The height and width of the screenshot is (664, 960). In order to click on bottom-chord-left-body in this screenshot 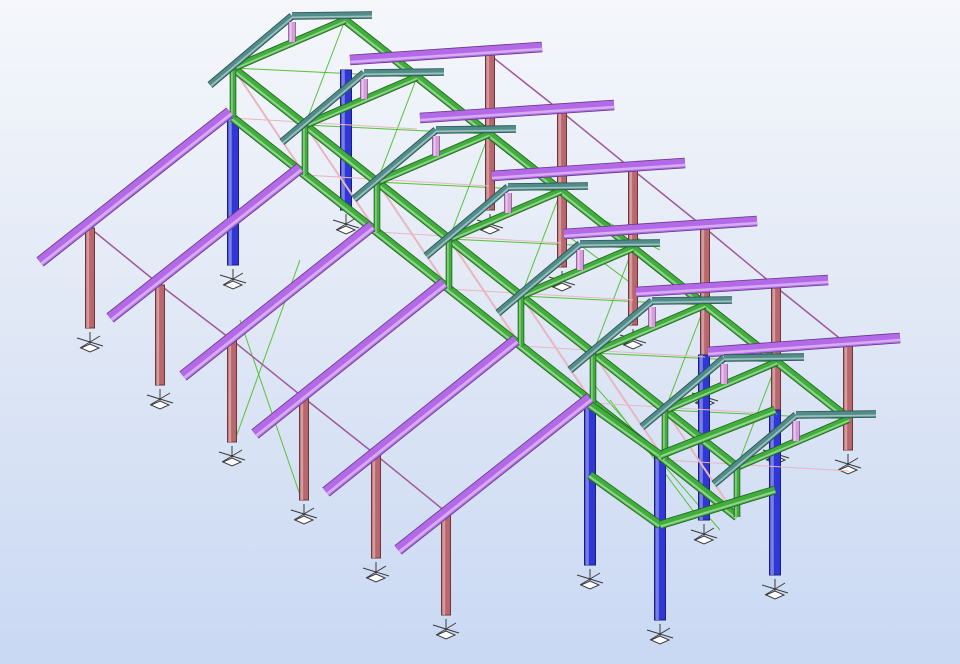, I will do `click(557, 374)`.